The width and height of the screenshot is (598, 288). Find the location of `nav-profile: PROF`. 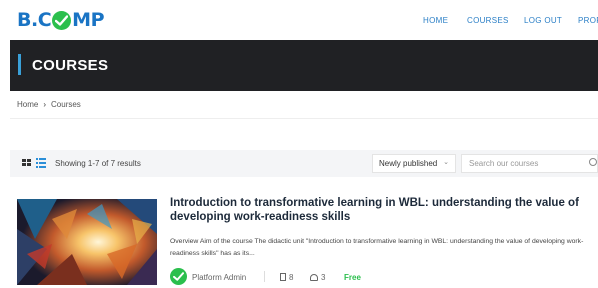

nav-profile: PROF is located at coordinates (588, 20).